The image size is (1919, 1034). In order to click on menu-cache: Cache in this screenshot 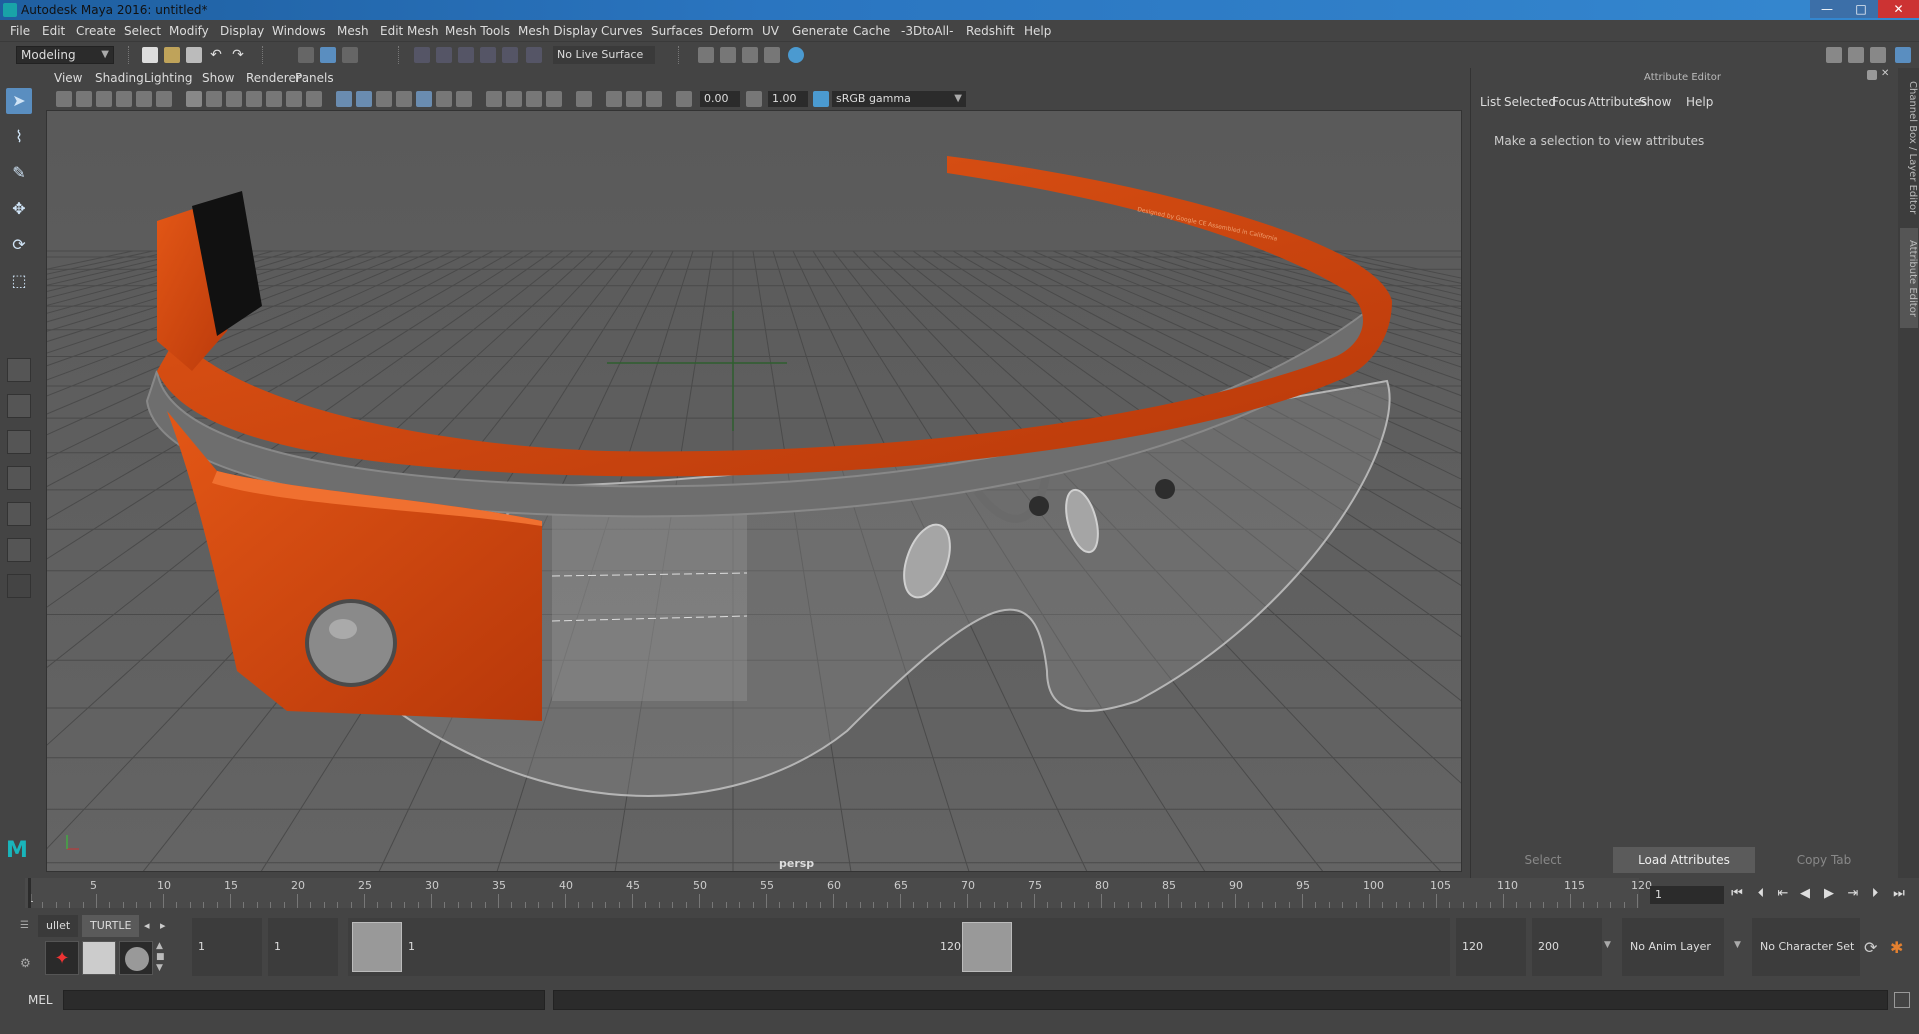, I will do `click(871, 31)`.